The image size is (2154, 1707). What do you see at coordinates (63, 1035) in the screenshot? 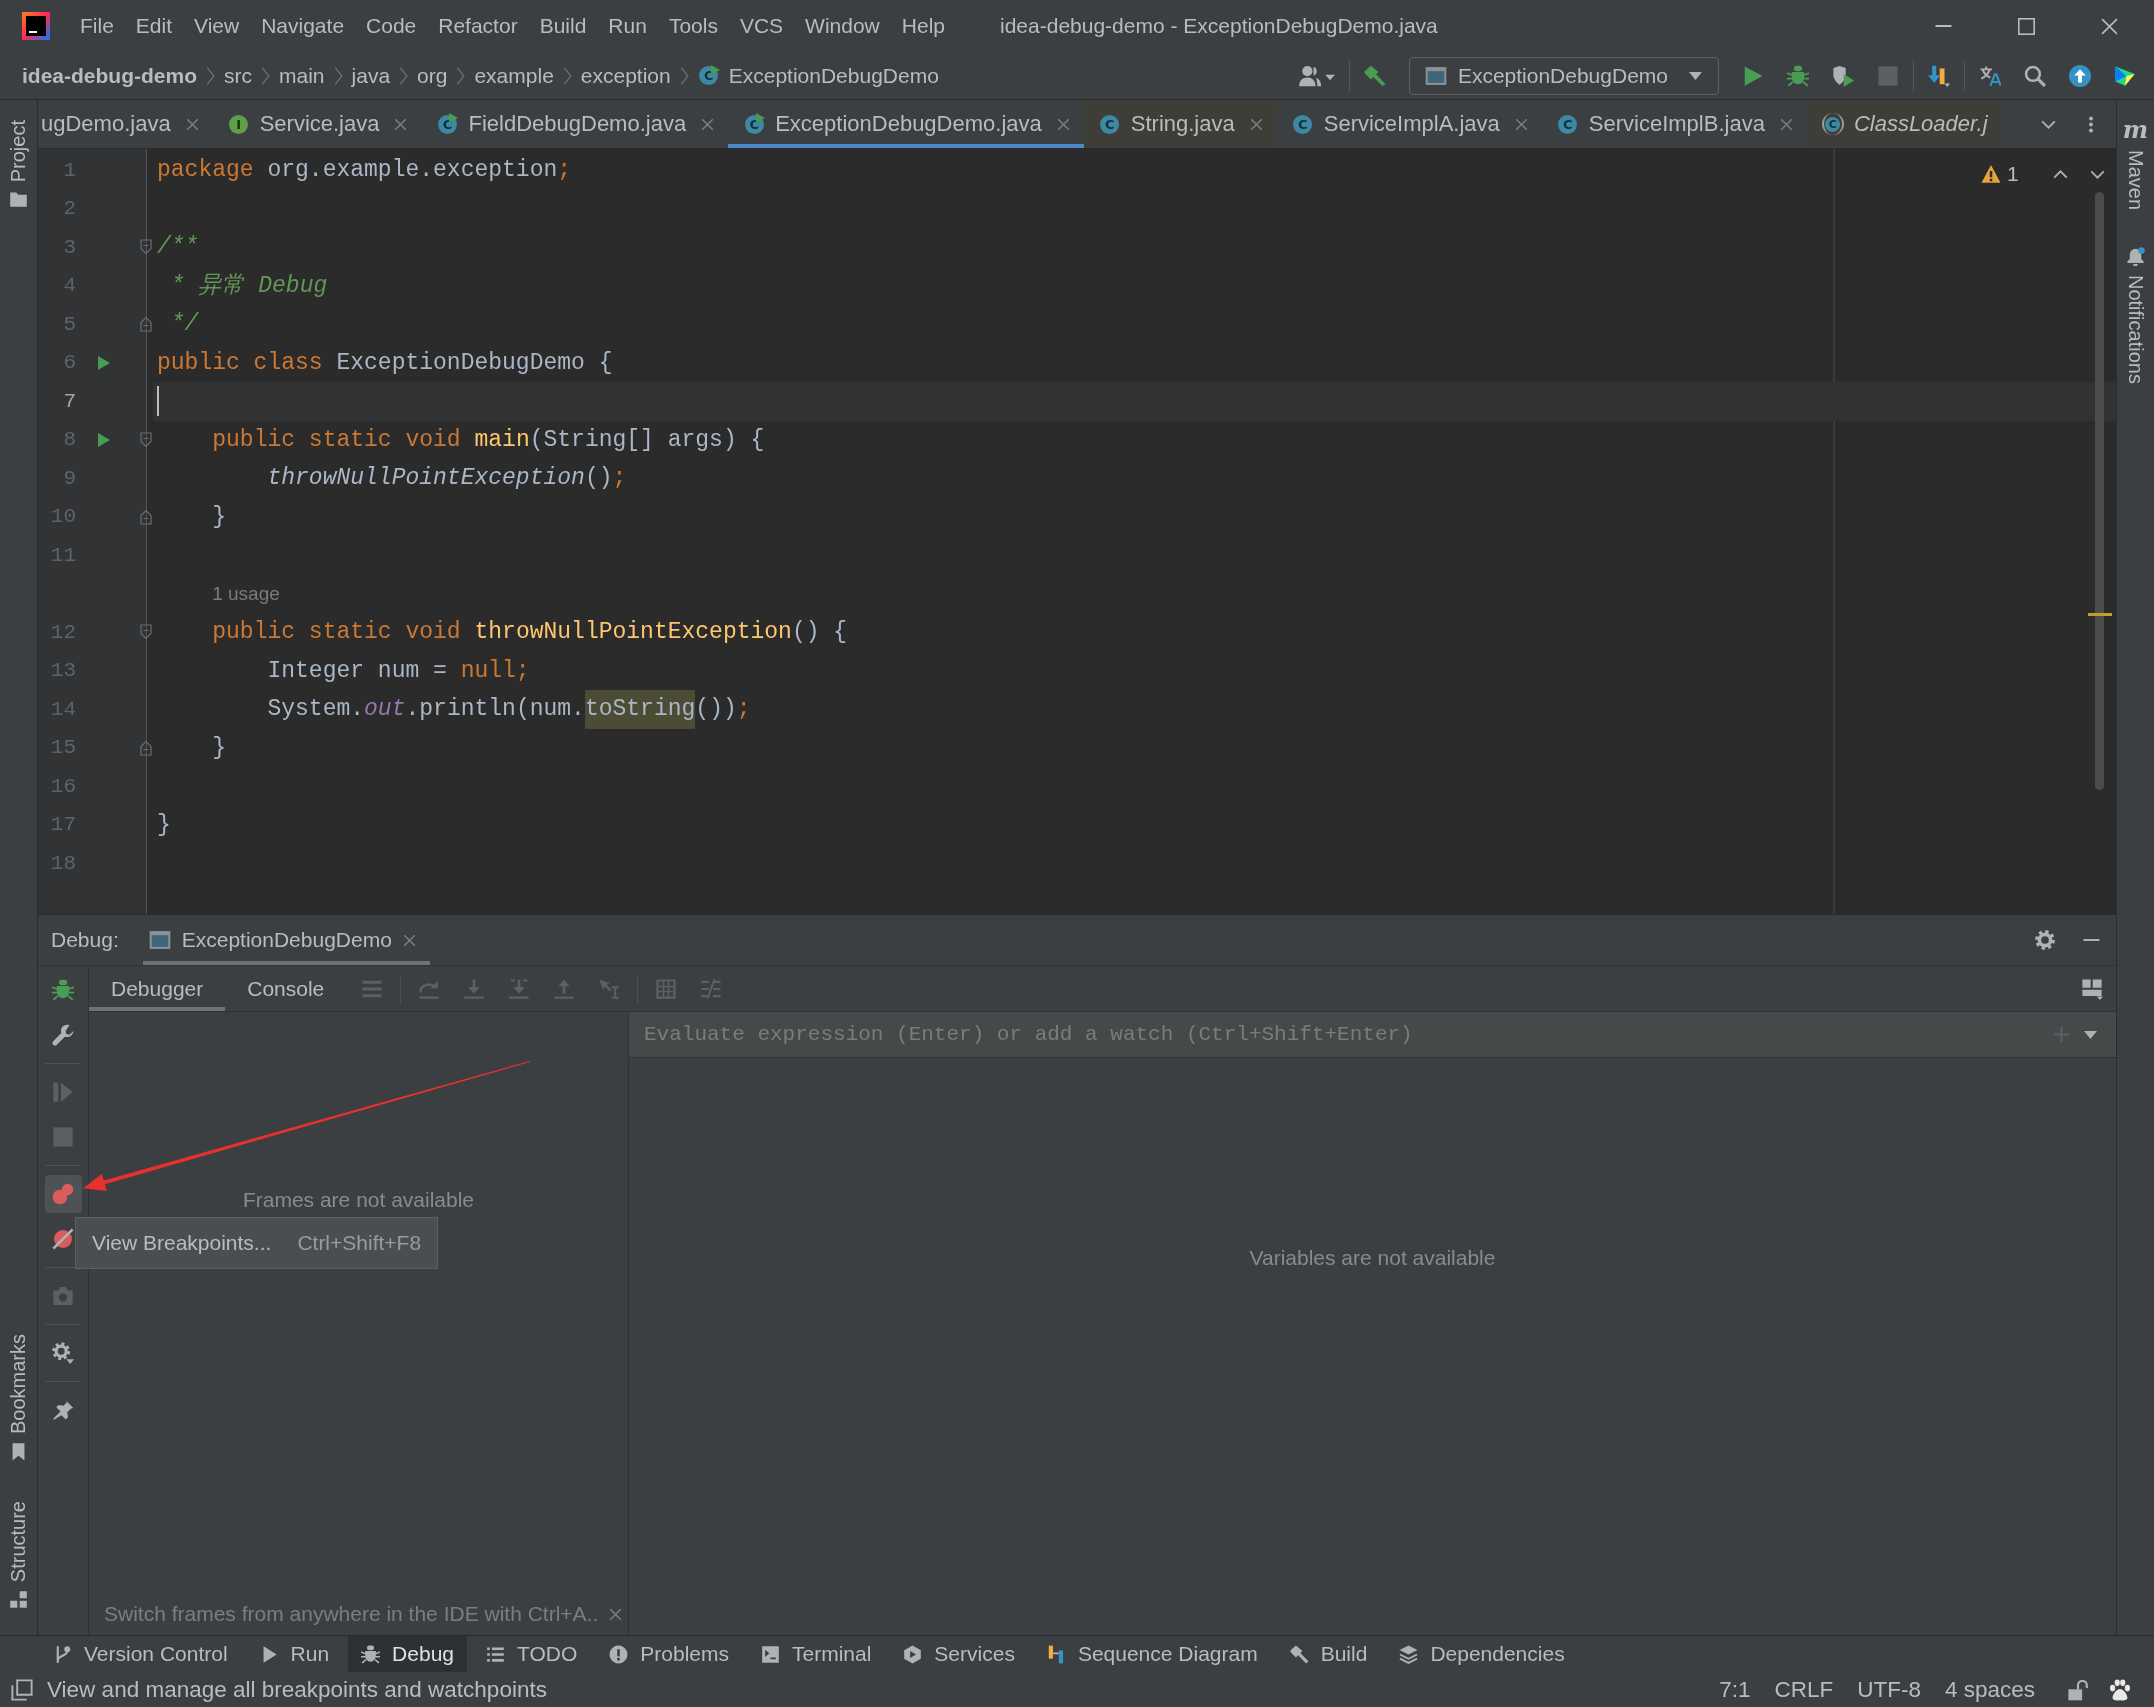
I see `wrench-icon` at bounding box center [63, 1035].